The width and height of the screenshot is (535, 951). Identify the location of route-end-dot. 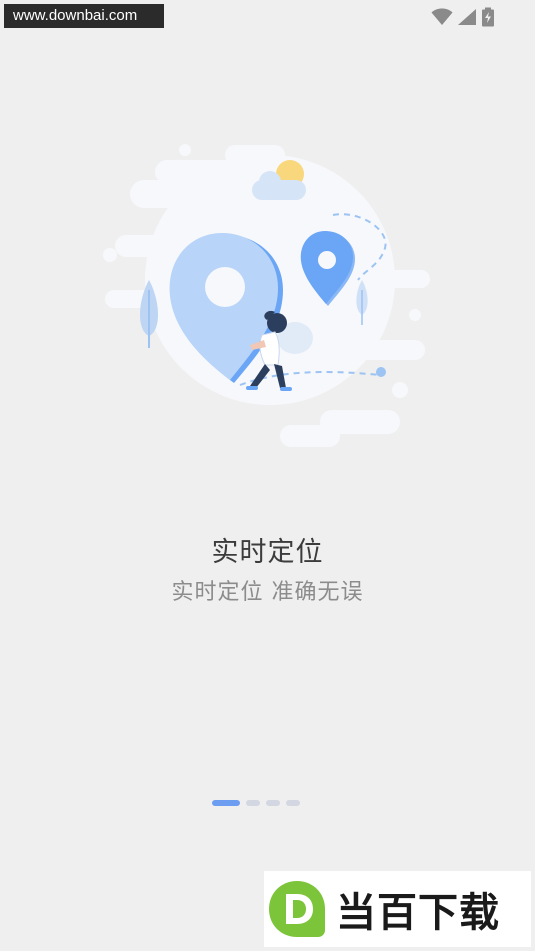
(381, 372).